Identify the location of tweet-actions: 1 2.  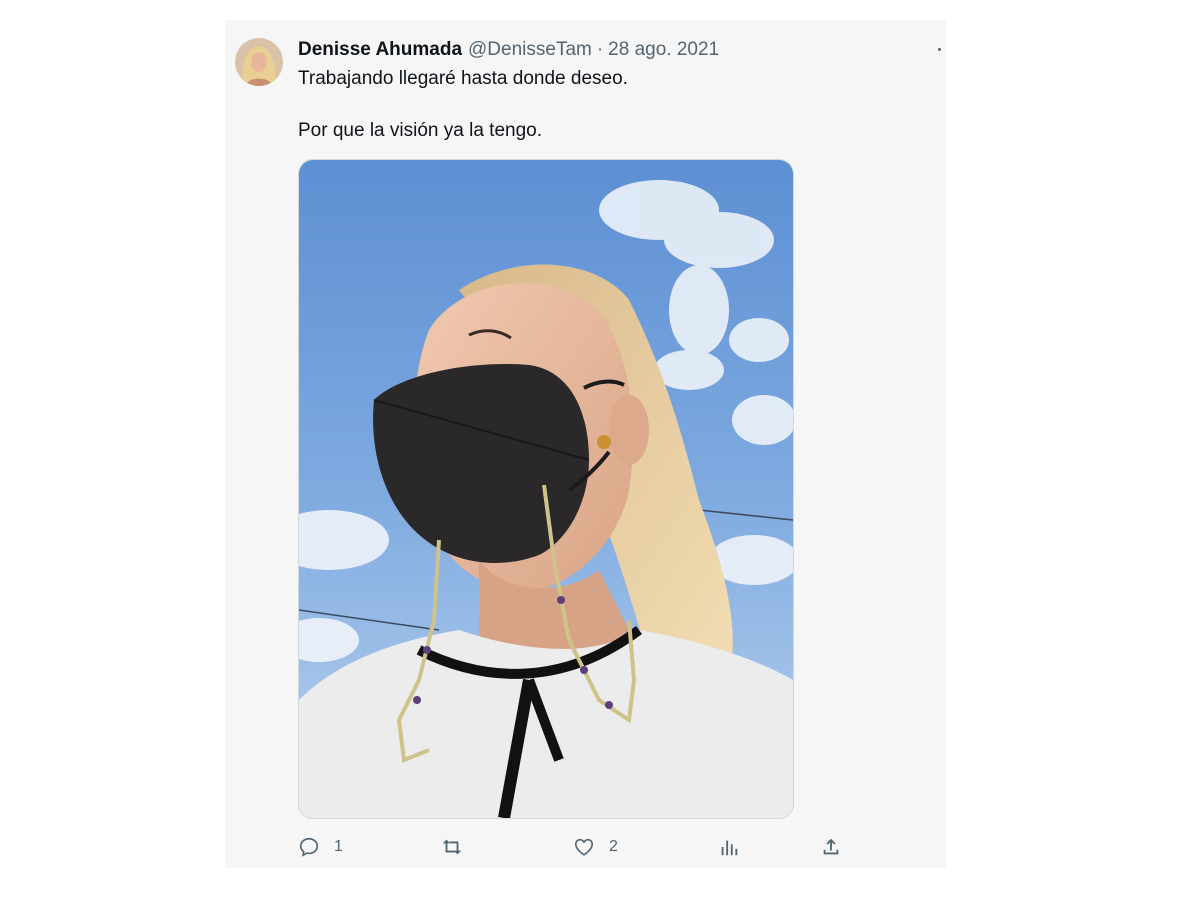
(578, 847).